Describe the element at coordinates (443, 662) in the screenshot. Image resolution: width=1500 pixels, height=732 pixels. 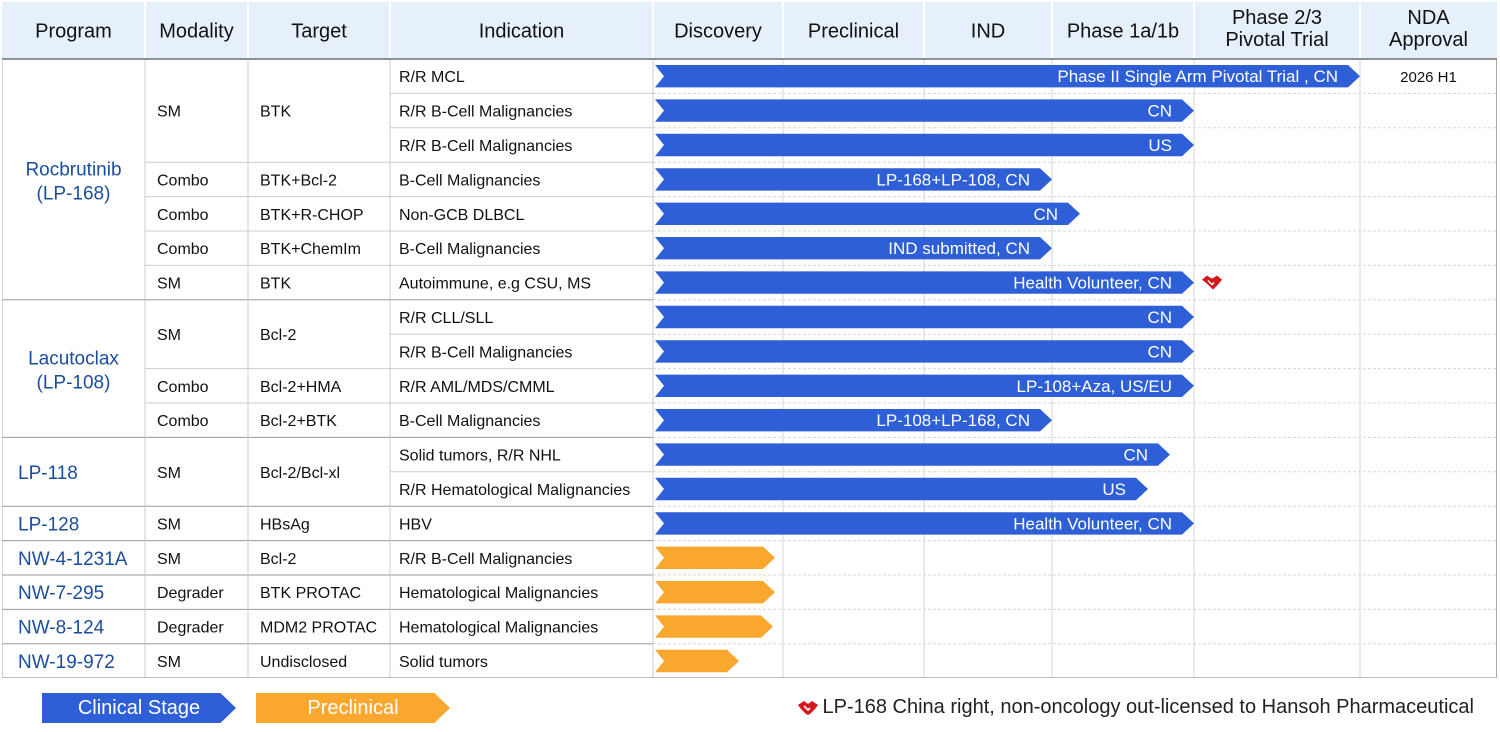
I see `indication-cell: Solid tumors` at that location.